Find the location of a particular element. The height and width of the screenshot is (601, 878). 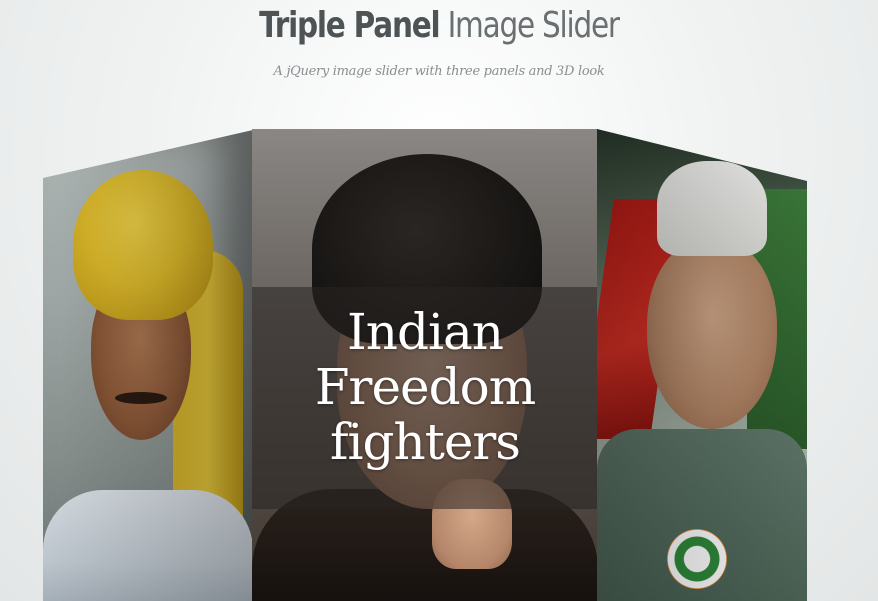

page-title: Triple Panel Image Slider is located at coordinates (439, 26).